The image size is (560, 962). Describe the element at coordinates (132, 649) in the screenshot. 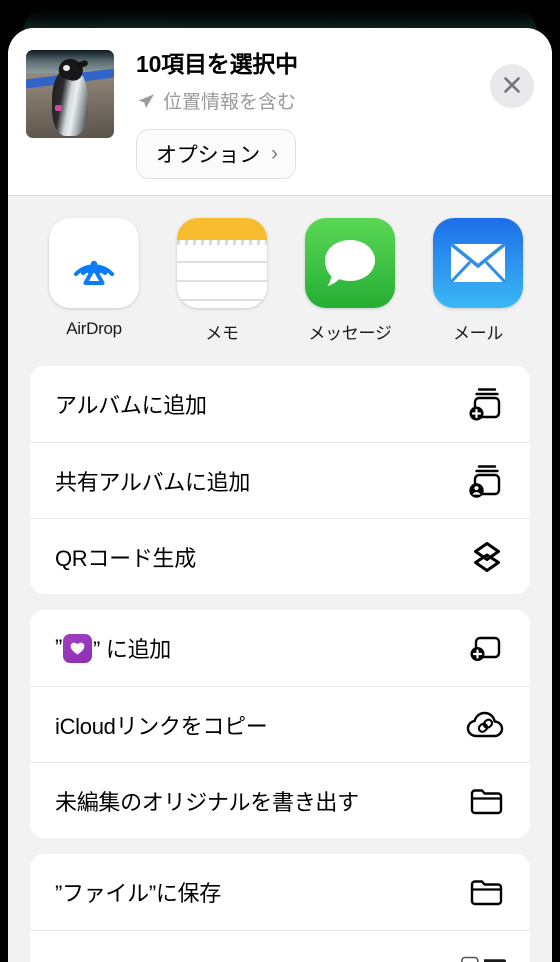

I see `label-suffix: ” に追加` at that location.